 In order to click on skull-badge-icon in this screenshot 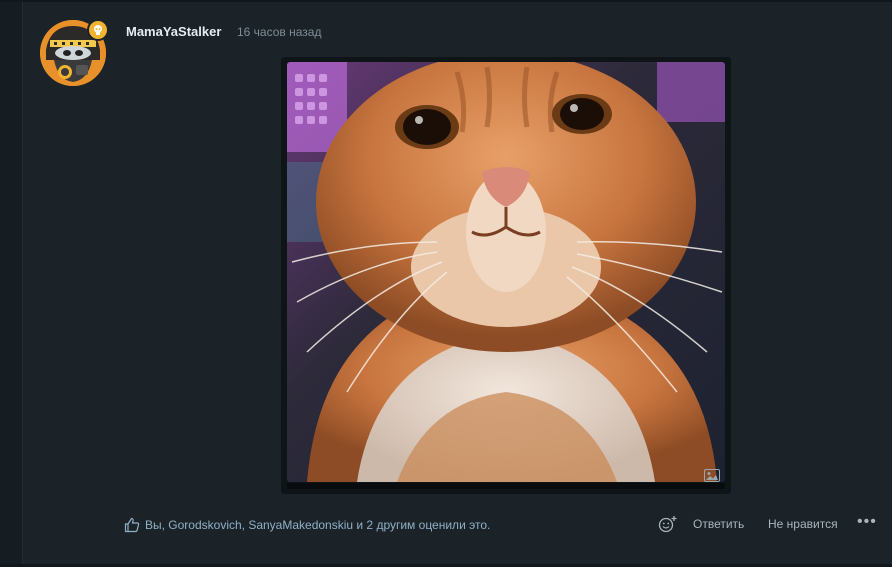, I will do `click(98, 30)`.